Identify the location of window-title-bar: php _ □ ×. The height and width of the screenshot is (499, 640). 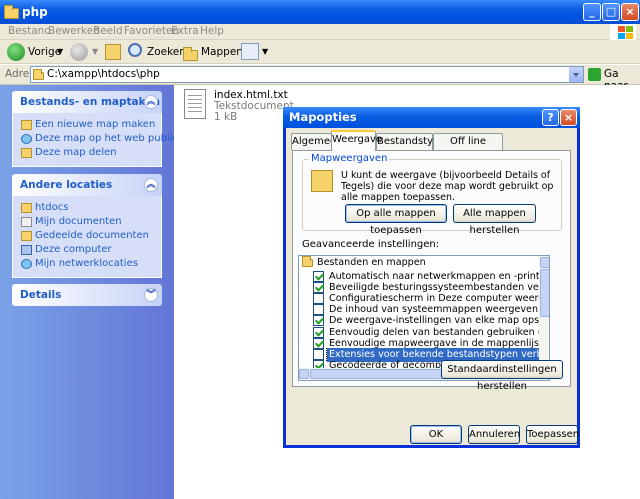
(320, 12).